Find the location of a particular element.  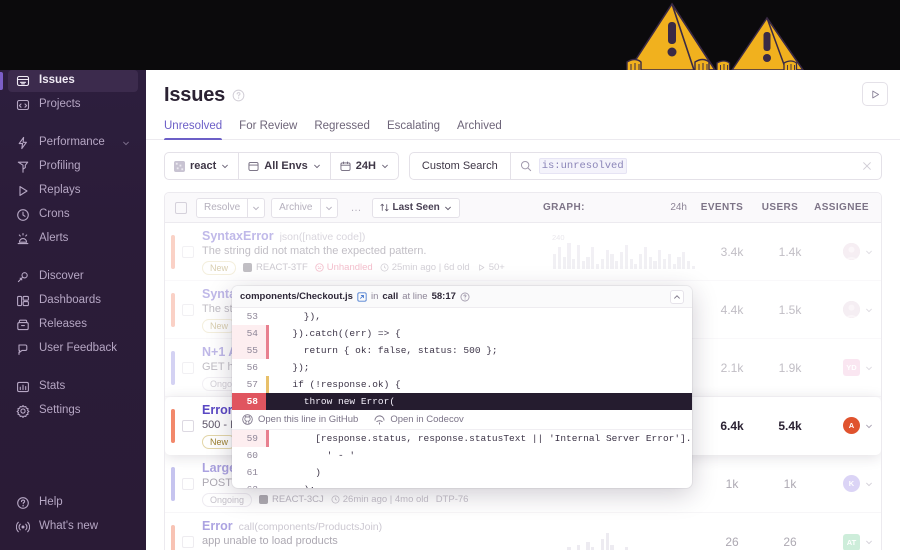

archive-action: Archive is located at coordinates (304, 207).